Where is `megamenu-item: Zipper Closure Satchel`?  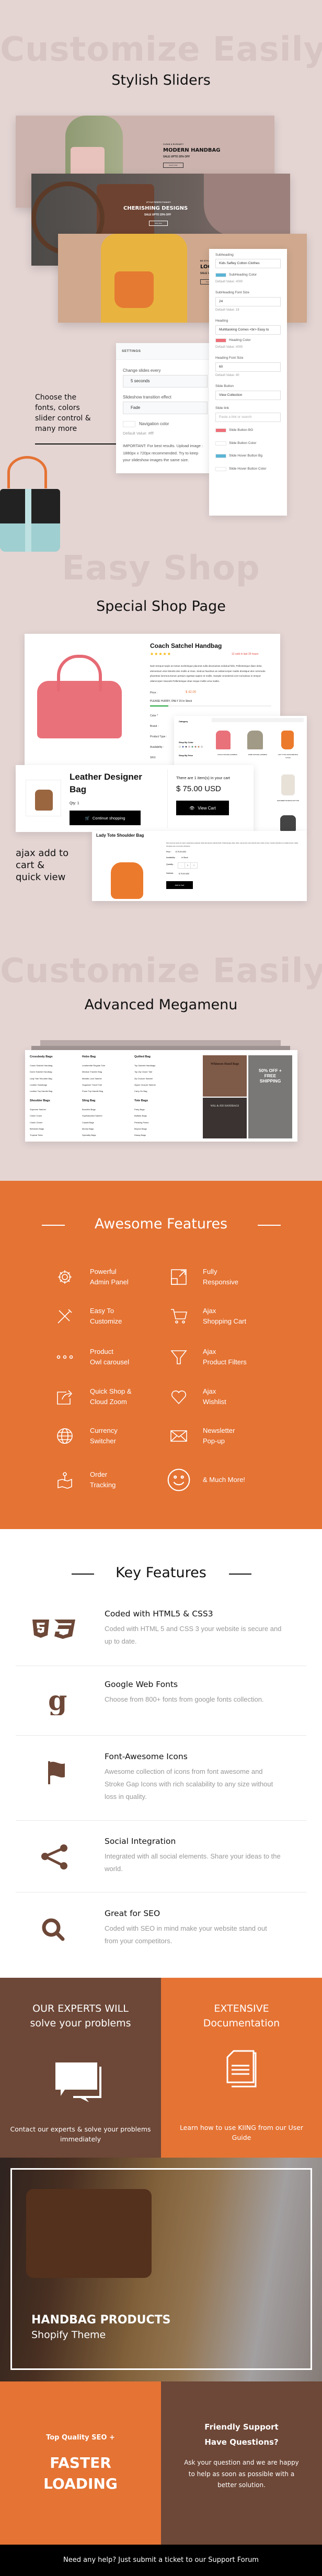 megamenu-item: Zipper Closure Satchel is located at coordinates (145, 1085).